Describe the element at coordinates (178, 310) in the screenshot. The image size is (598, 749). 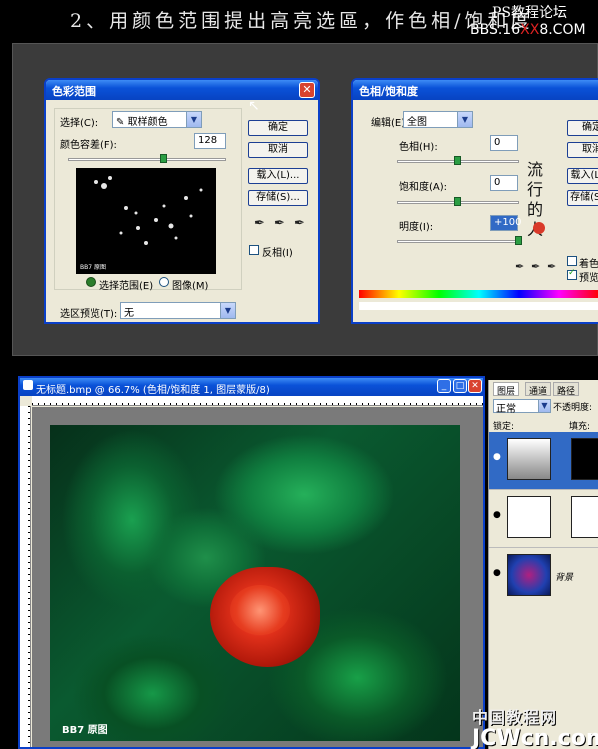
I see `preview-mode-dropdown: 无 ▼` at that location.